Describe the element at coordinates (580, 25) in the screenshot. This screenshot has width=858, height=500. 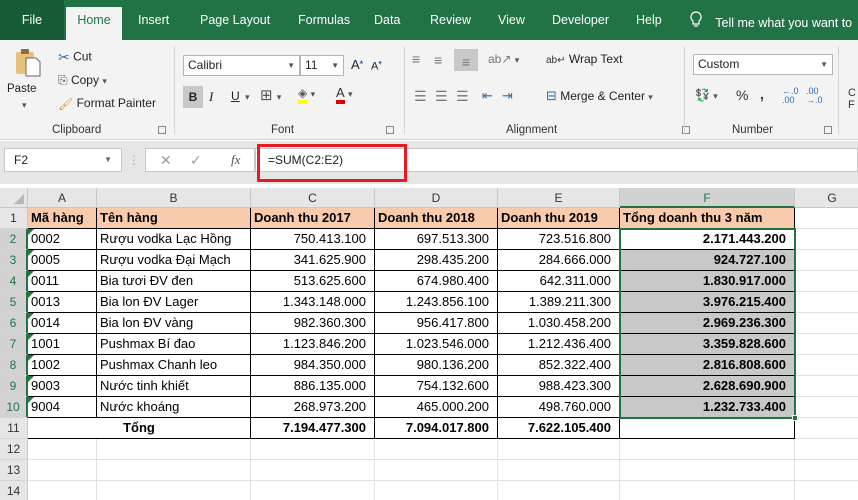
I see `tab-developer: Developer` at that location.